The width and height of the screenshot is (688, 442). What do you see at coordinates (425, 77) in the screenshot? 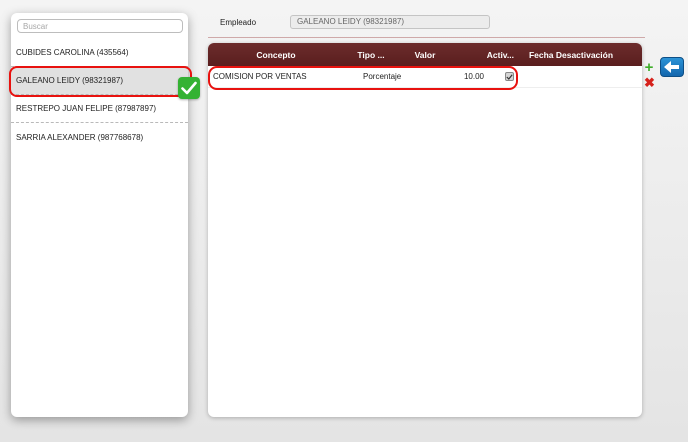
I see `grid-row: COMISION POR VENTAS Porcentaje 10.00` at bounding box center [425, 77].